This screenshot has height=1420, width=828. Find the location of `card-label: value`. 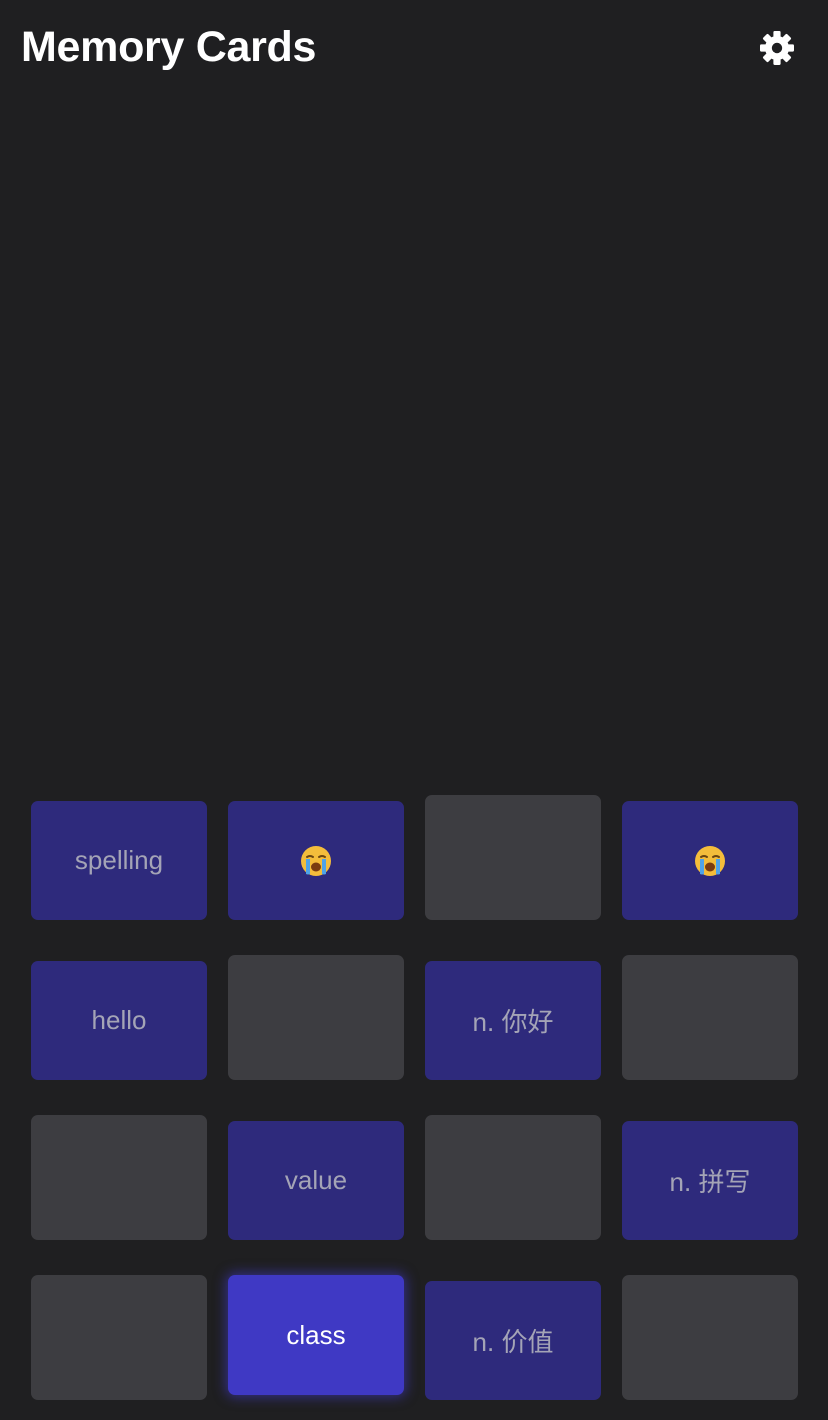

card-label: value is located at coordinates (316, 1180).